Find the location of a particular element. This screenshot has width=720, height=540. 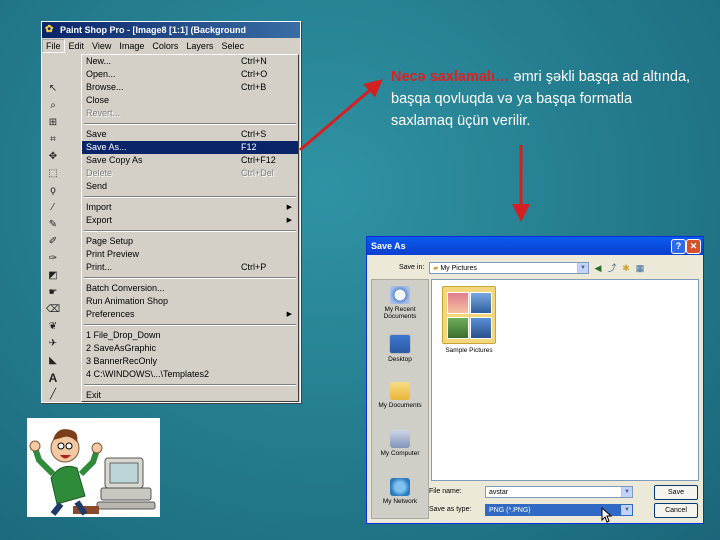

arrow-to-caption is located at coordinates (341, 115).